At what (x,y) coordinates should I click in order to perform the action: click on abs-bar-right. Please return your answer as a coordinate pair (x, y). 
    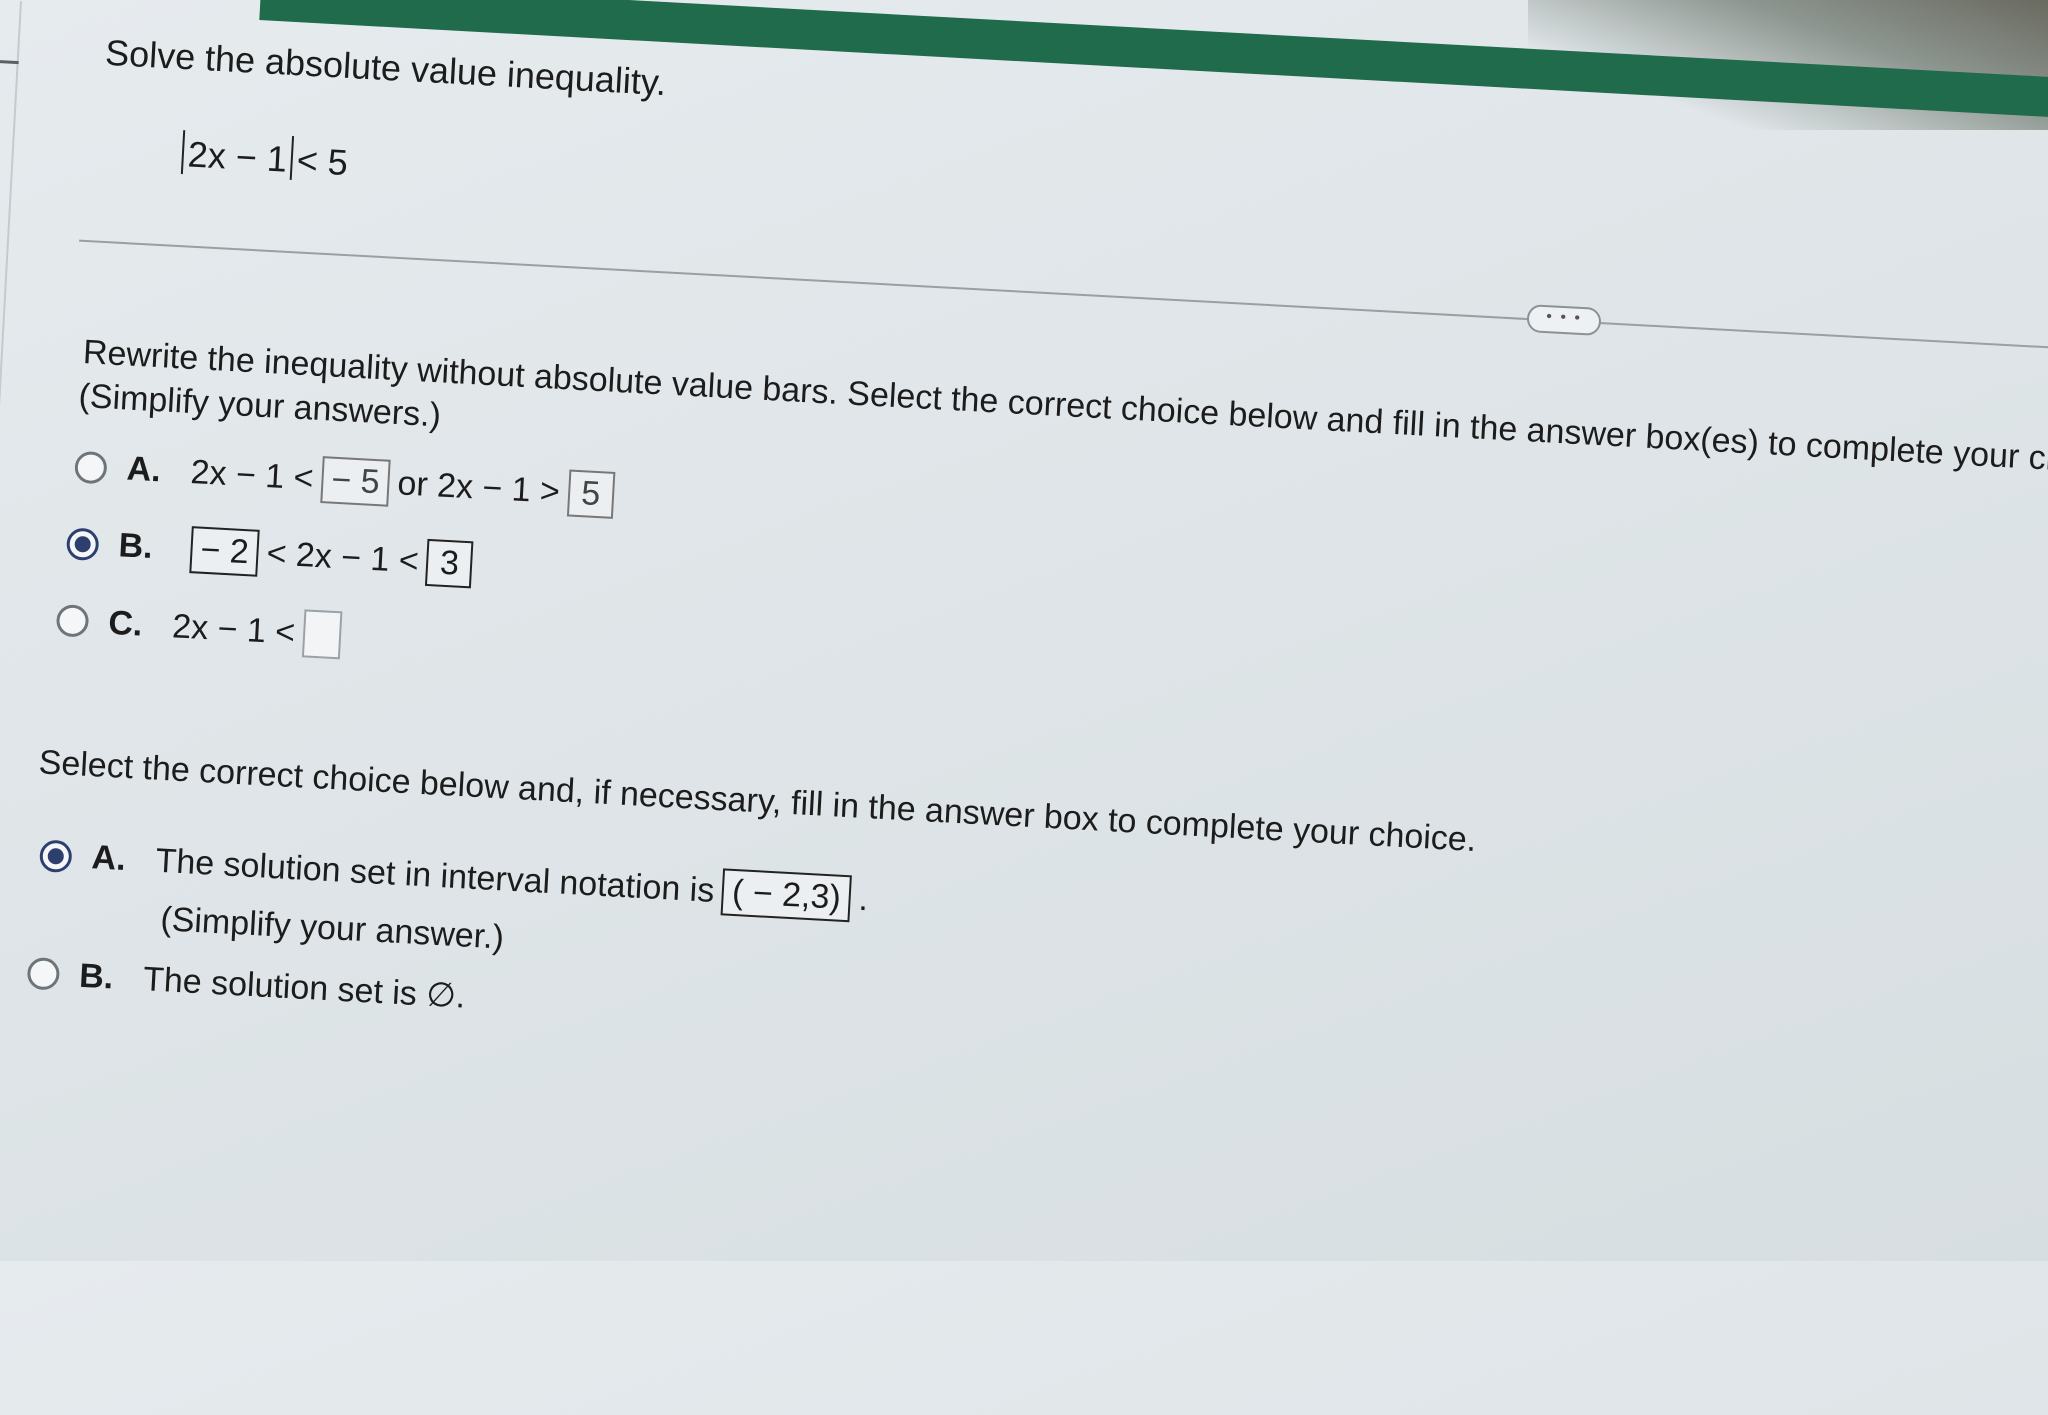
    Looking at the image, I should click on (292, 158).